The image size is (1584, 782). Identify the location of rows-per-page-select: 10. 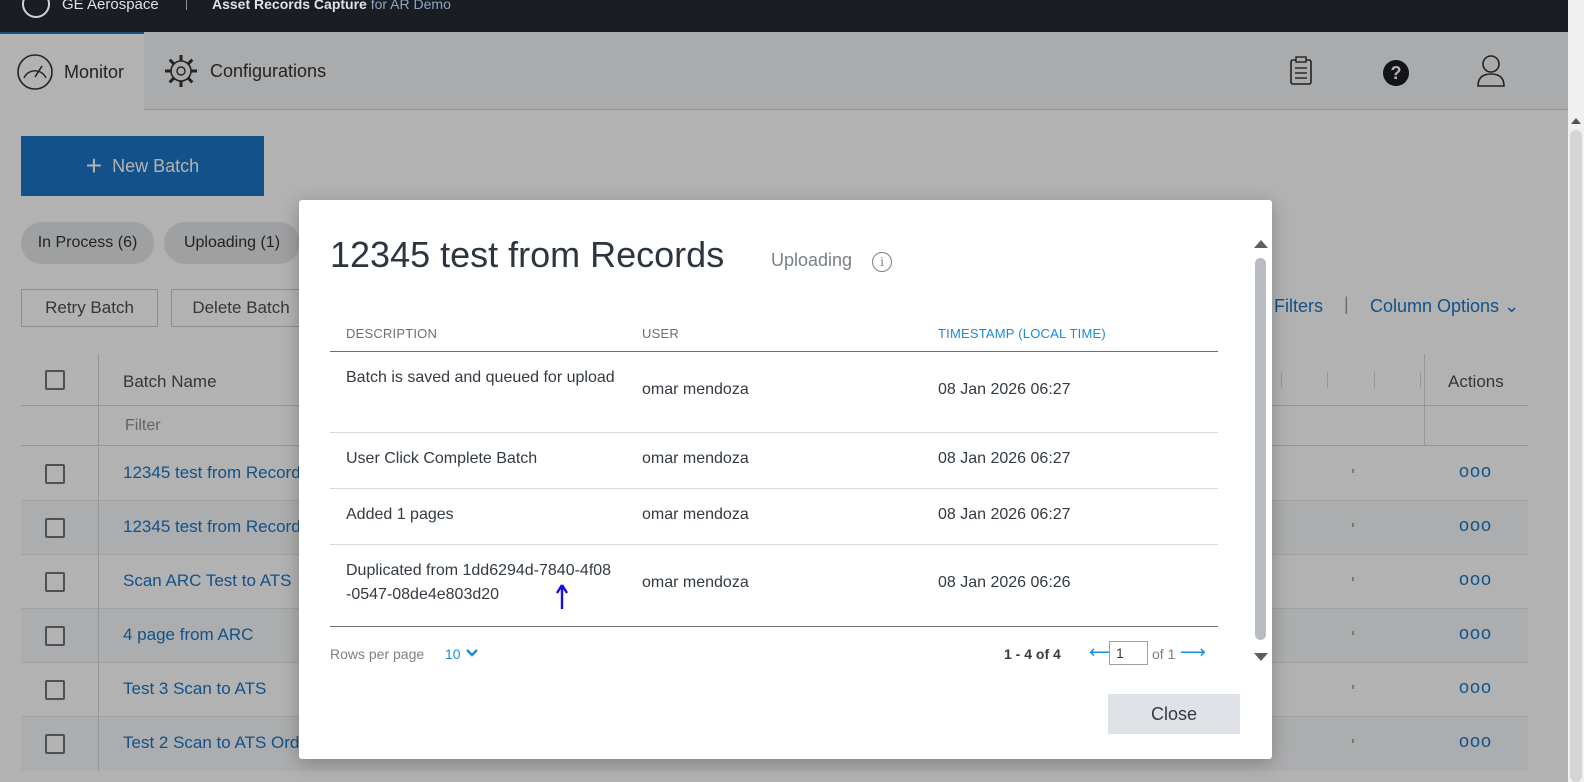
(453, 654).